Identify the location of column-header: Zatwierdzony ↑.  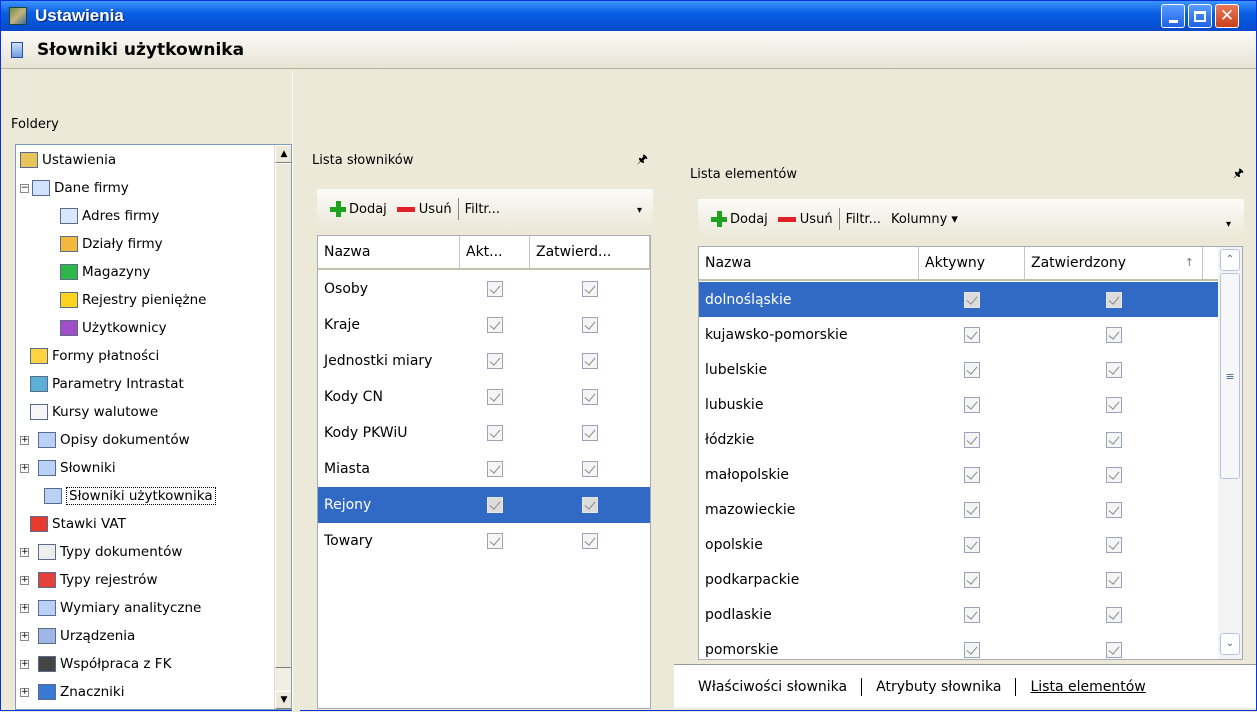
(1114, 263).